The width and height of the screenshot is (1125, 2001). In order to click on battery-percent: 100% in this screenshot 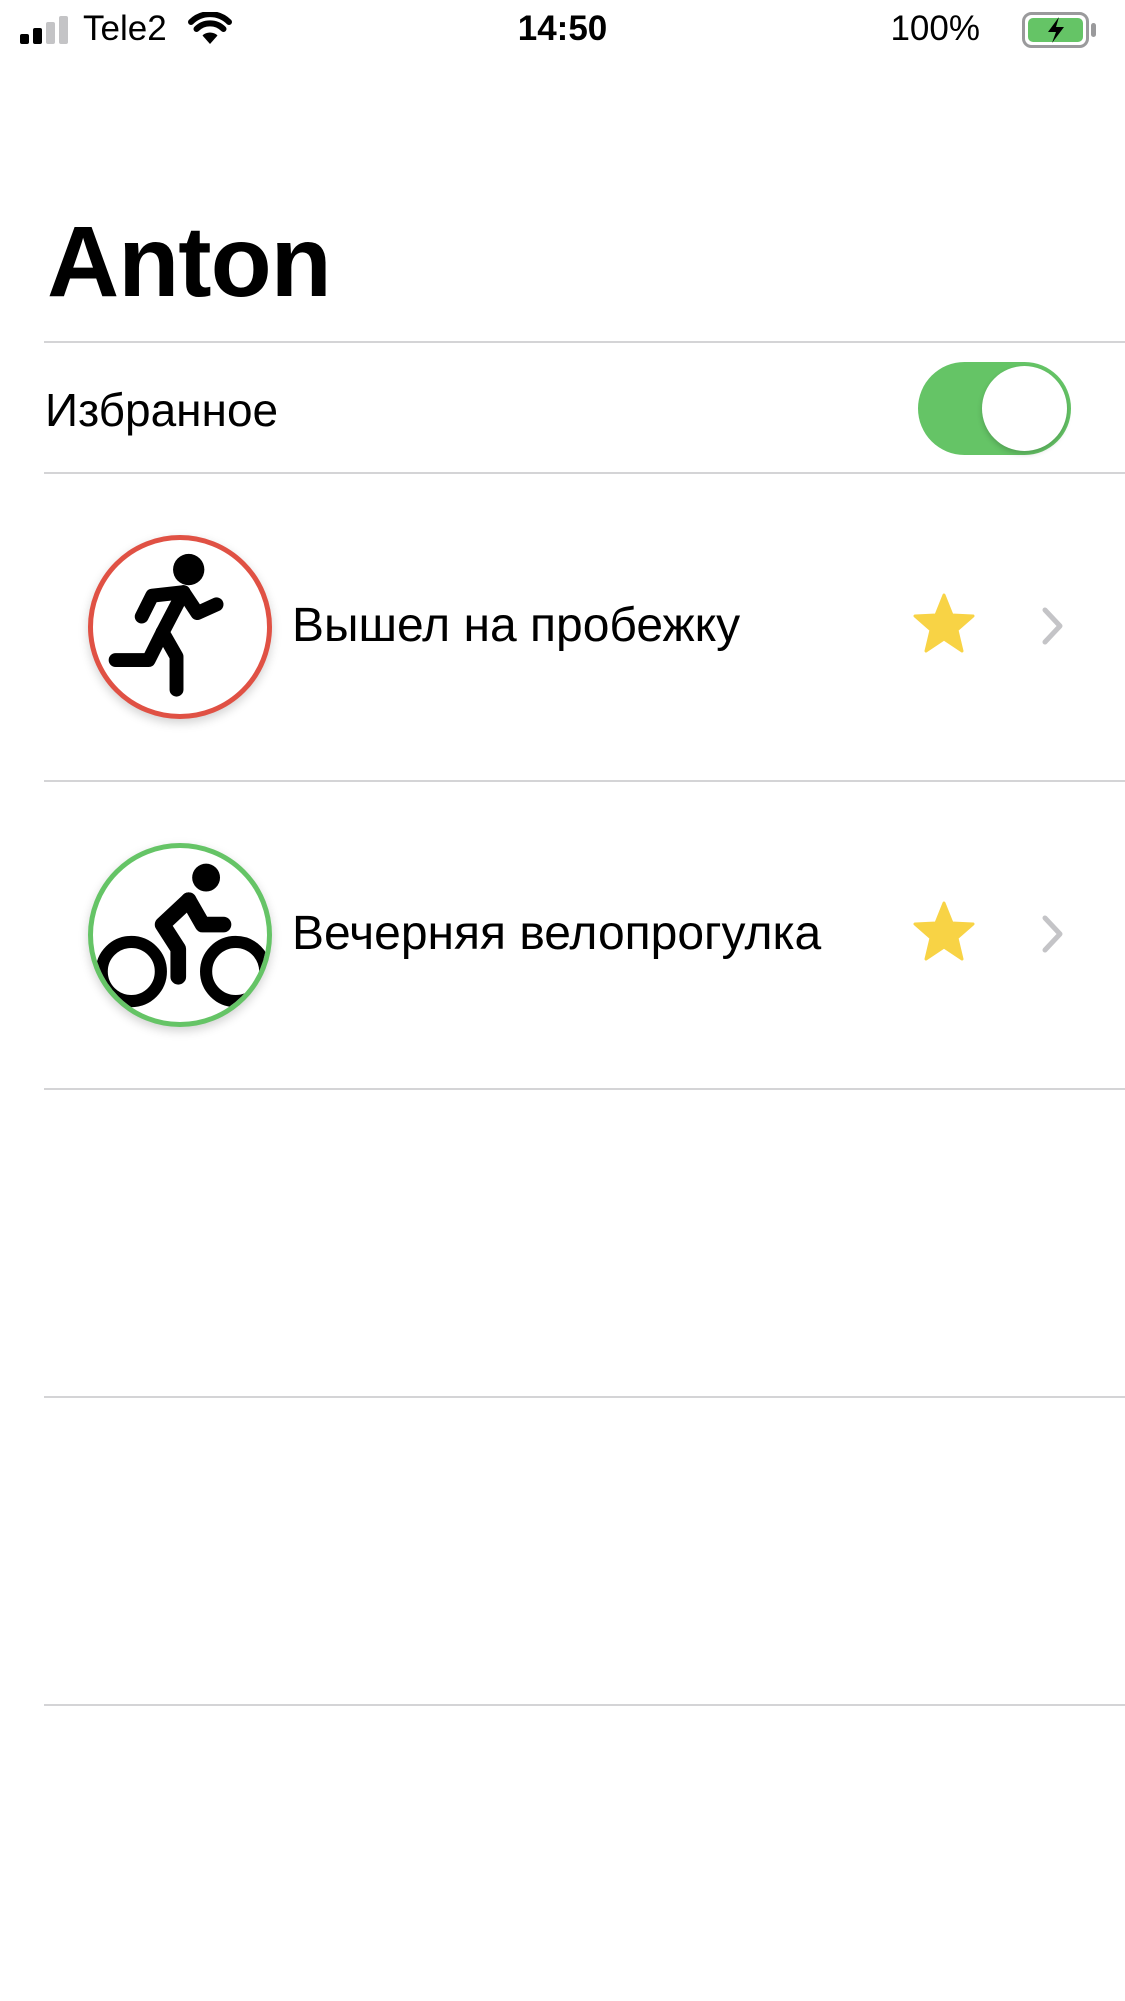, I will do `click(935, 28)`.